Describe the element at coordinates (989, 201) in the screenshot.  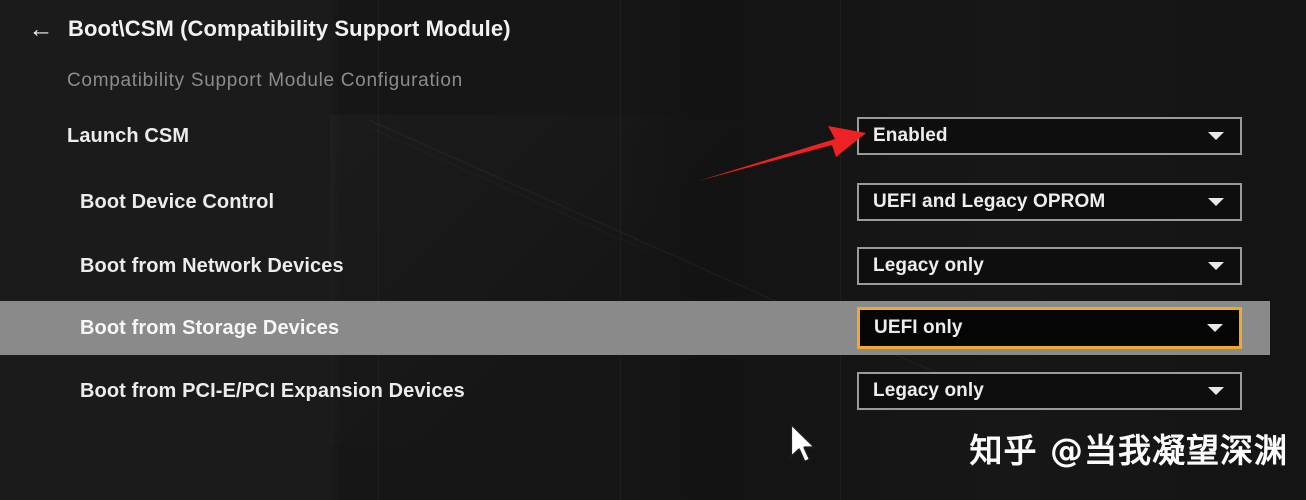
I see `dropdown-selected-value: UEFI and Legacy OPROM` at that location.